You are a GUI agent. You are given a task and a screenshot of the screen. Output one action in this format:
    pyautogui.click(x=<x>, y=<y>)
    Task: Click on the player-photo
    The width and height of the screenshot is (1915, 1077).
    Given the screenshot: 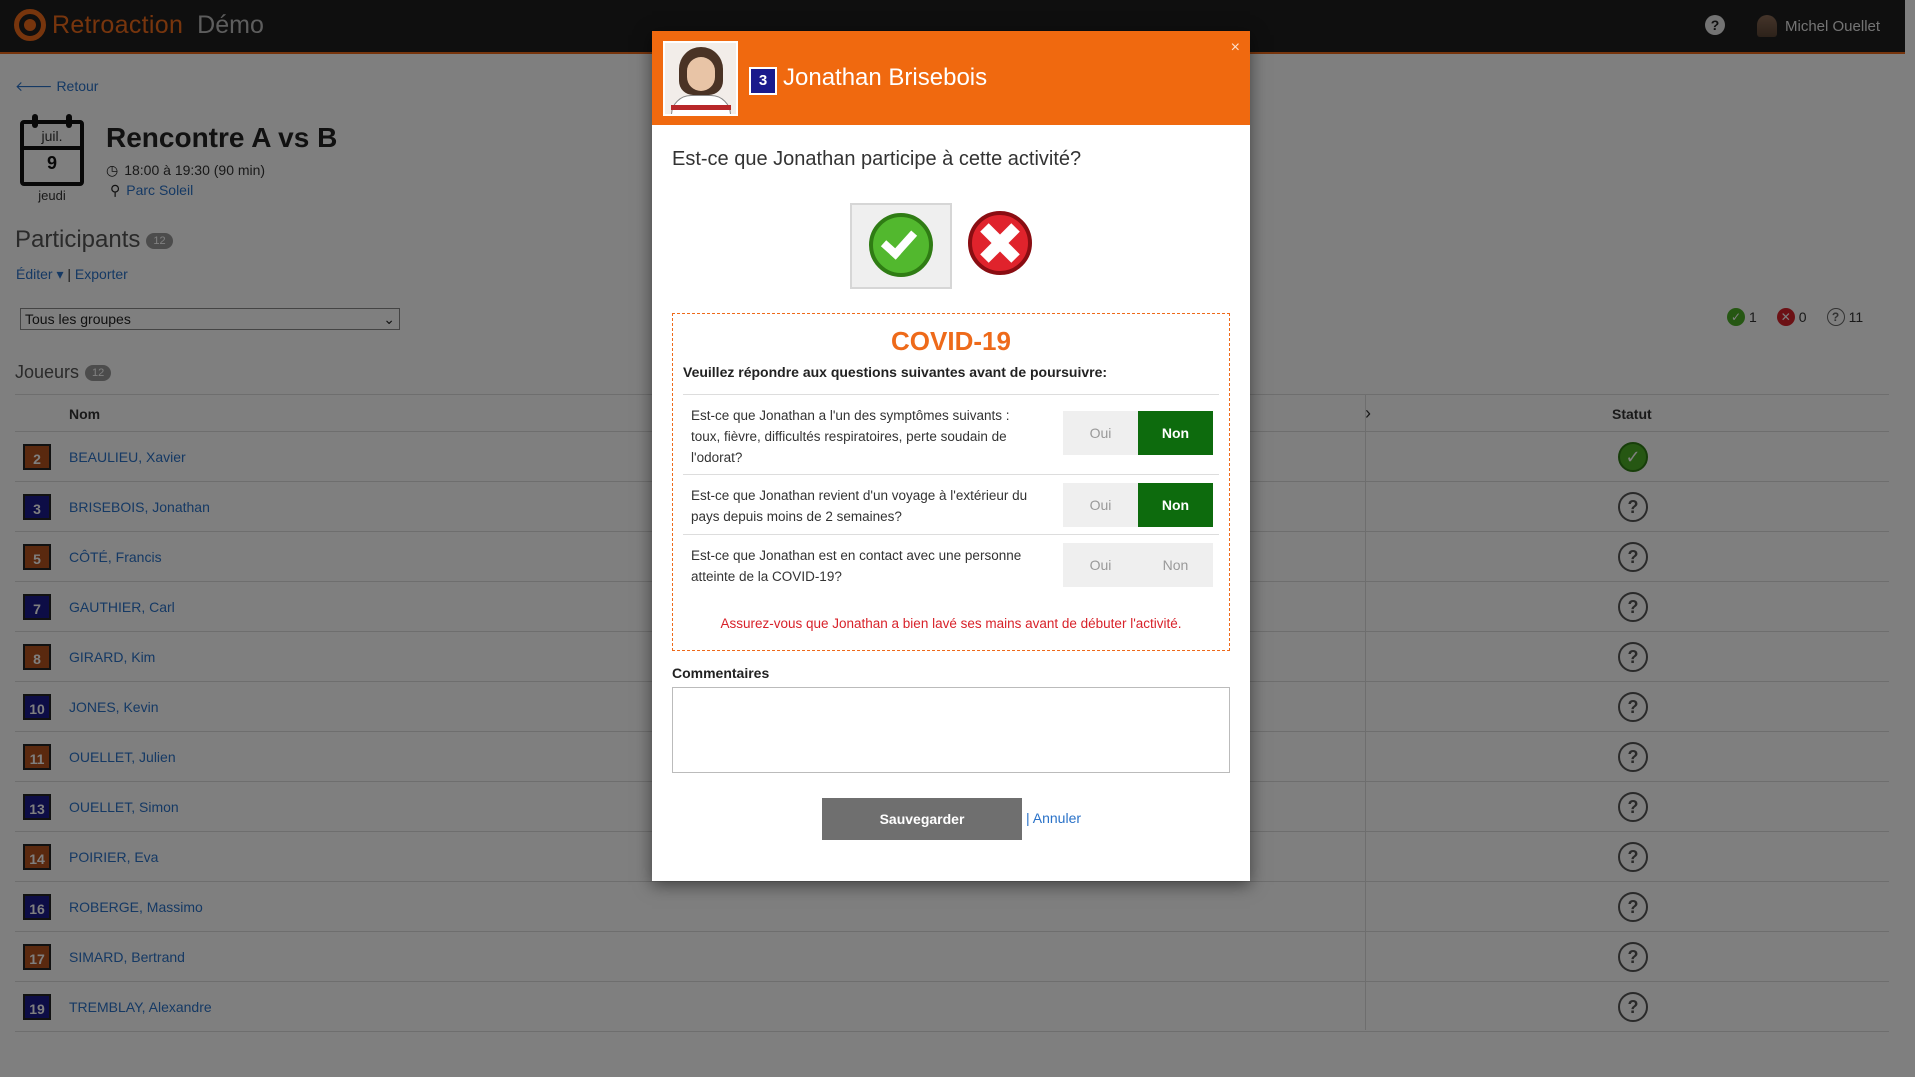 What is the action you would take?
    pyautogui.click(x=700, y=78)
    